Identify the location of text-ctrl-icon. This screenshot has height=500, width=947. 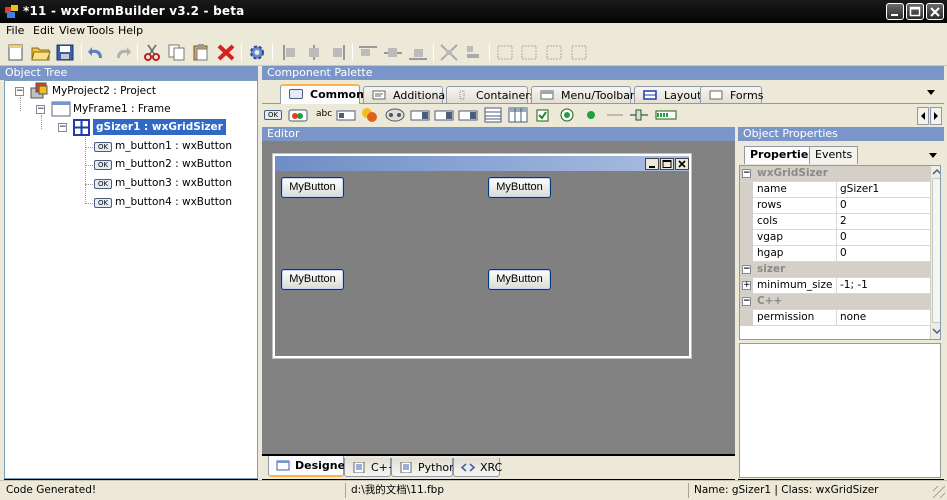
(346, 115).